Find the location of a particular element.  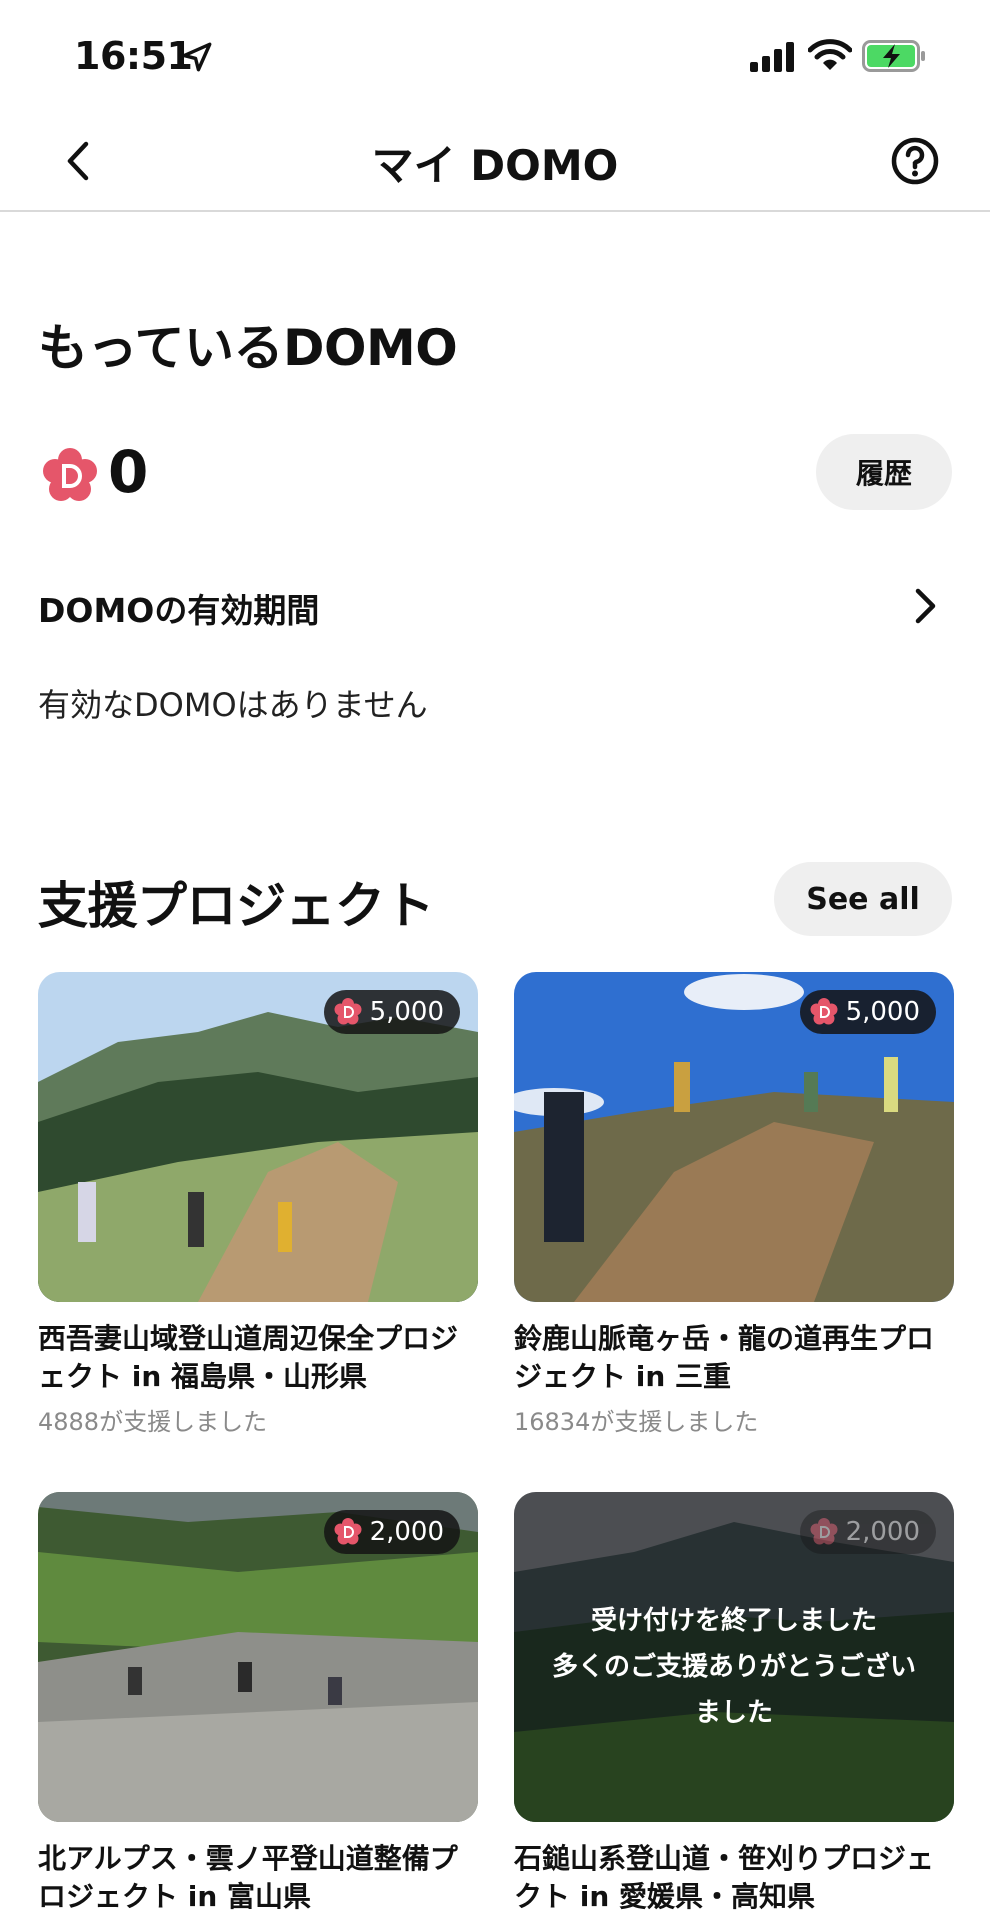

project-title: 鈴鹿山脈竜ヶ岳・龍の道再生プロジェクト in 三重 is located at coordinates (724, 1357).